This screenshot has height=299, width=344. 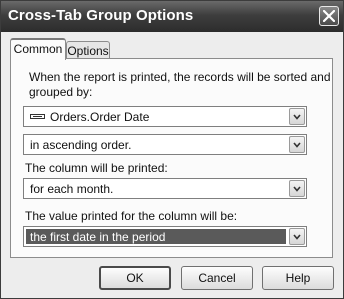 I want to click on sort-order-value: in ascending order., so click(x=81, y=145).